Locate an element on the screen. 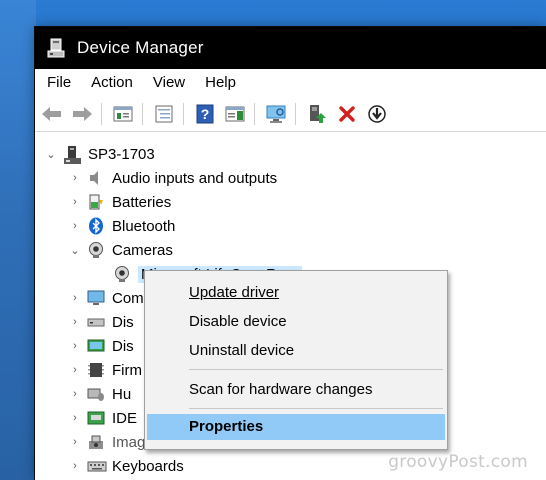 The height and width of the screenshot is (480, 546). tree-item-audio: › Audio inputs and outputs is located at coordinates (173, 178).